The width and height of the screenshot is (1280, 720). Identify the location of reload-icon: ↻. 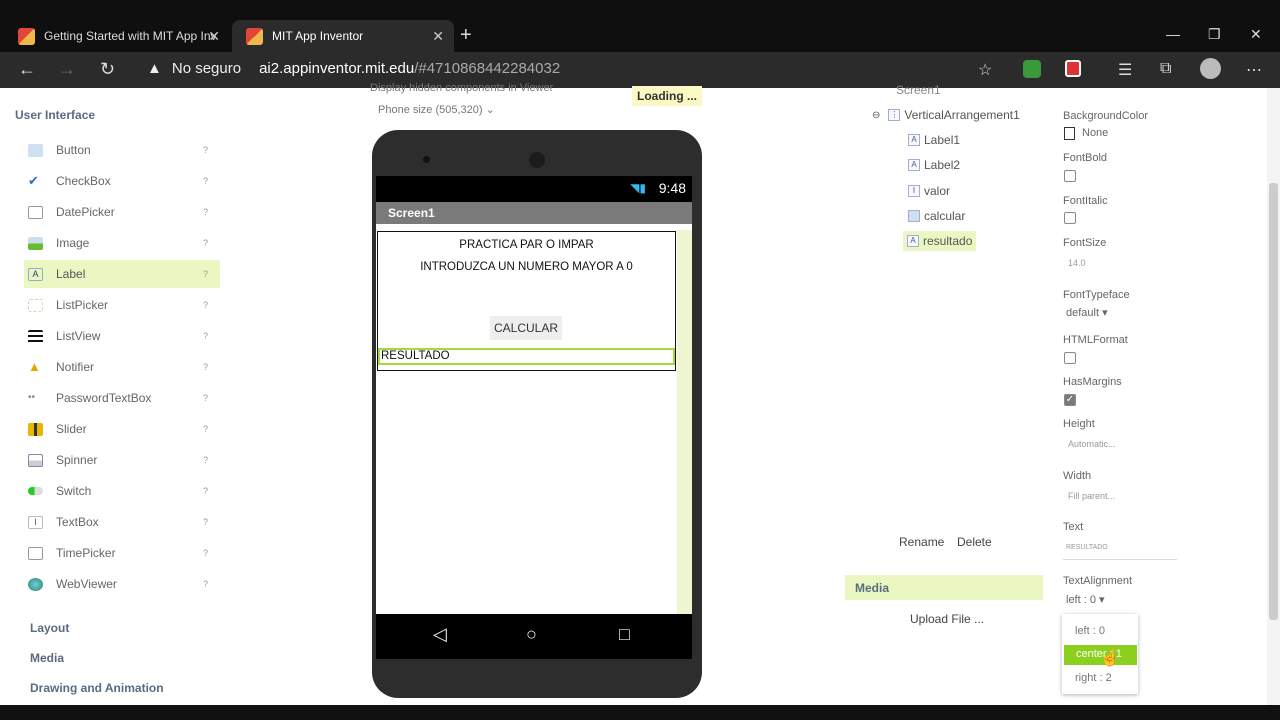
(107, 69).